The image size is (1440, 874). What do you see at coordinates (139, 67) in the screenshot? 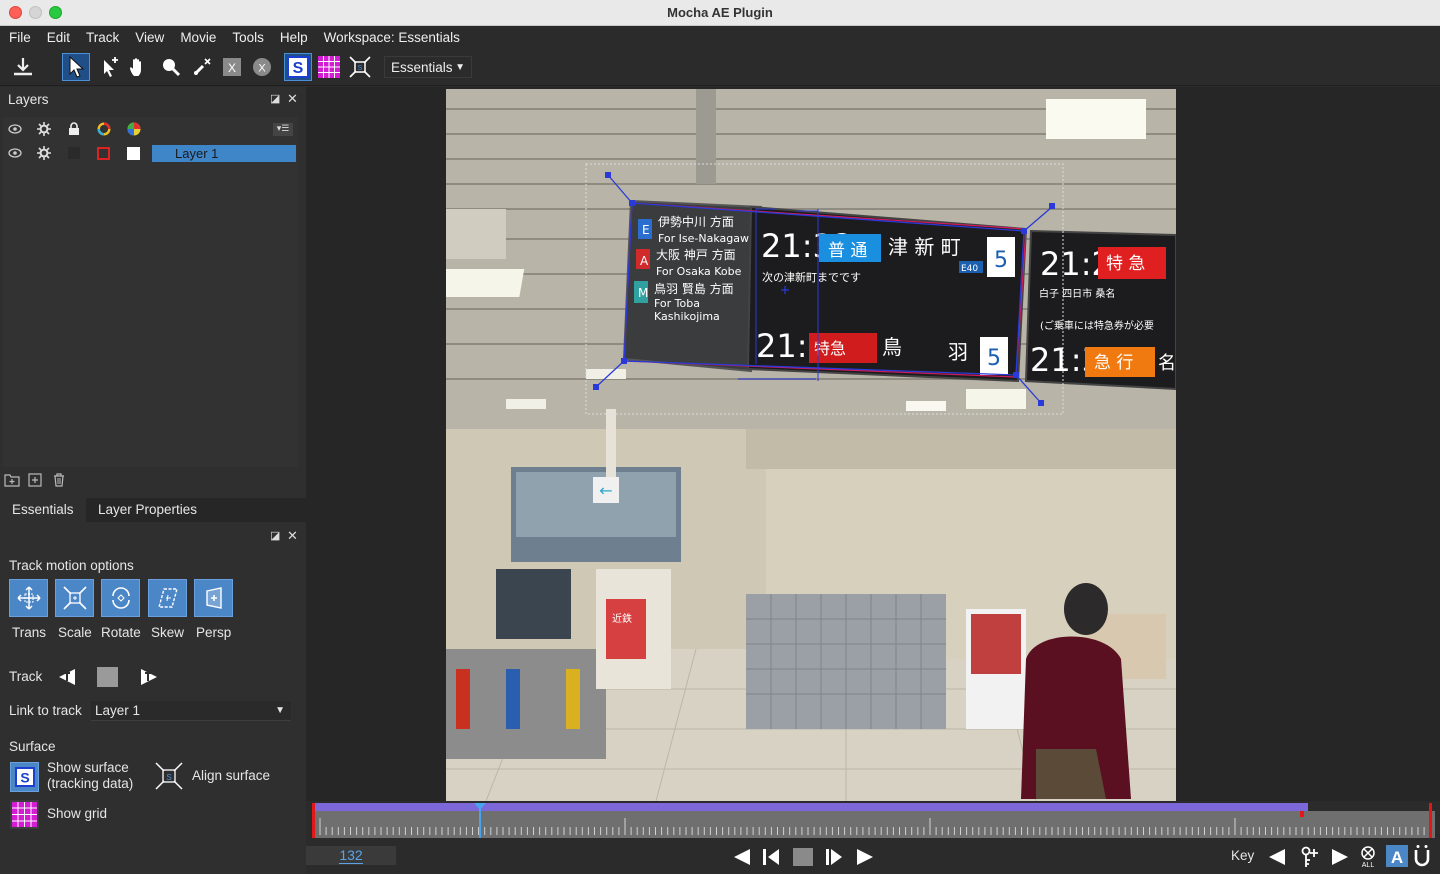
I see `hand-icon` at bounding box center [139, 67].